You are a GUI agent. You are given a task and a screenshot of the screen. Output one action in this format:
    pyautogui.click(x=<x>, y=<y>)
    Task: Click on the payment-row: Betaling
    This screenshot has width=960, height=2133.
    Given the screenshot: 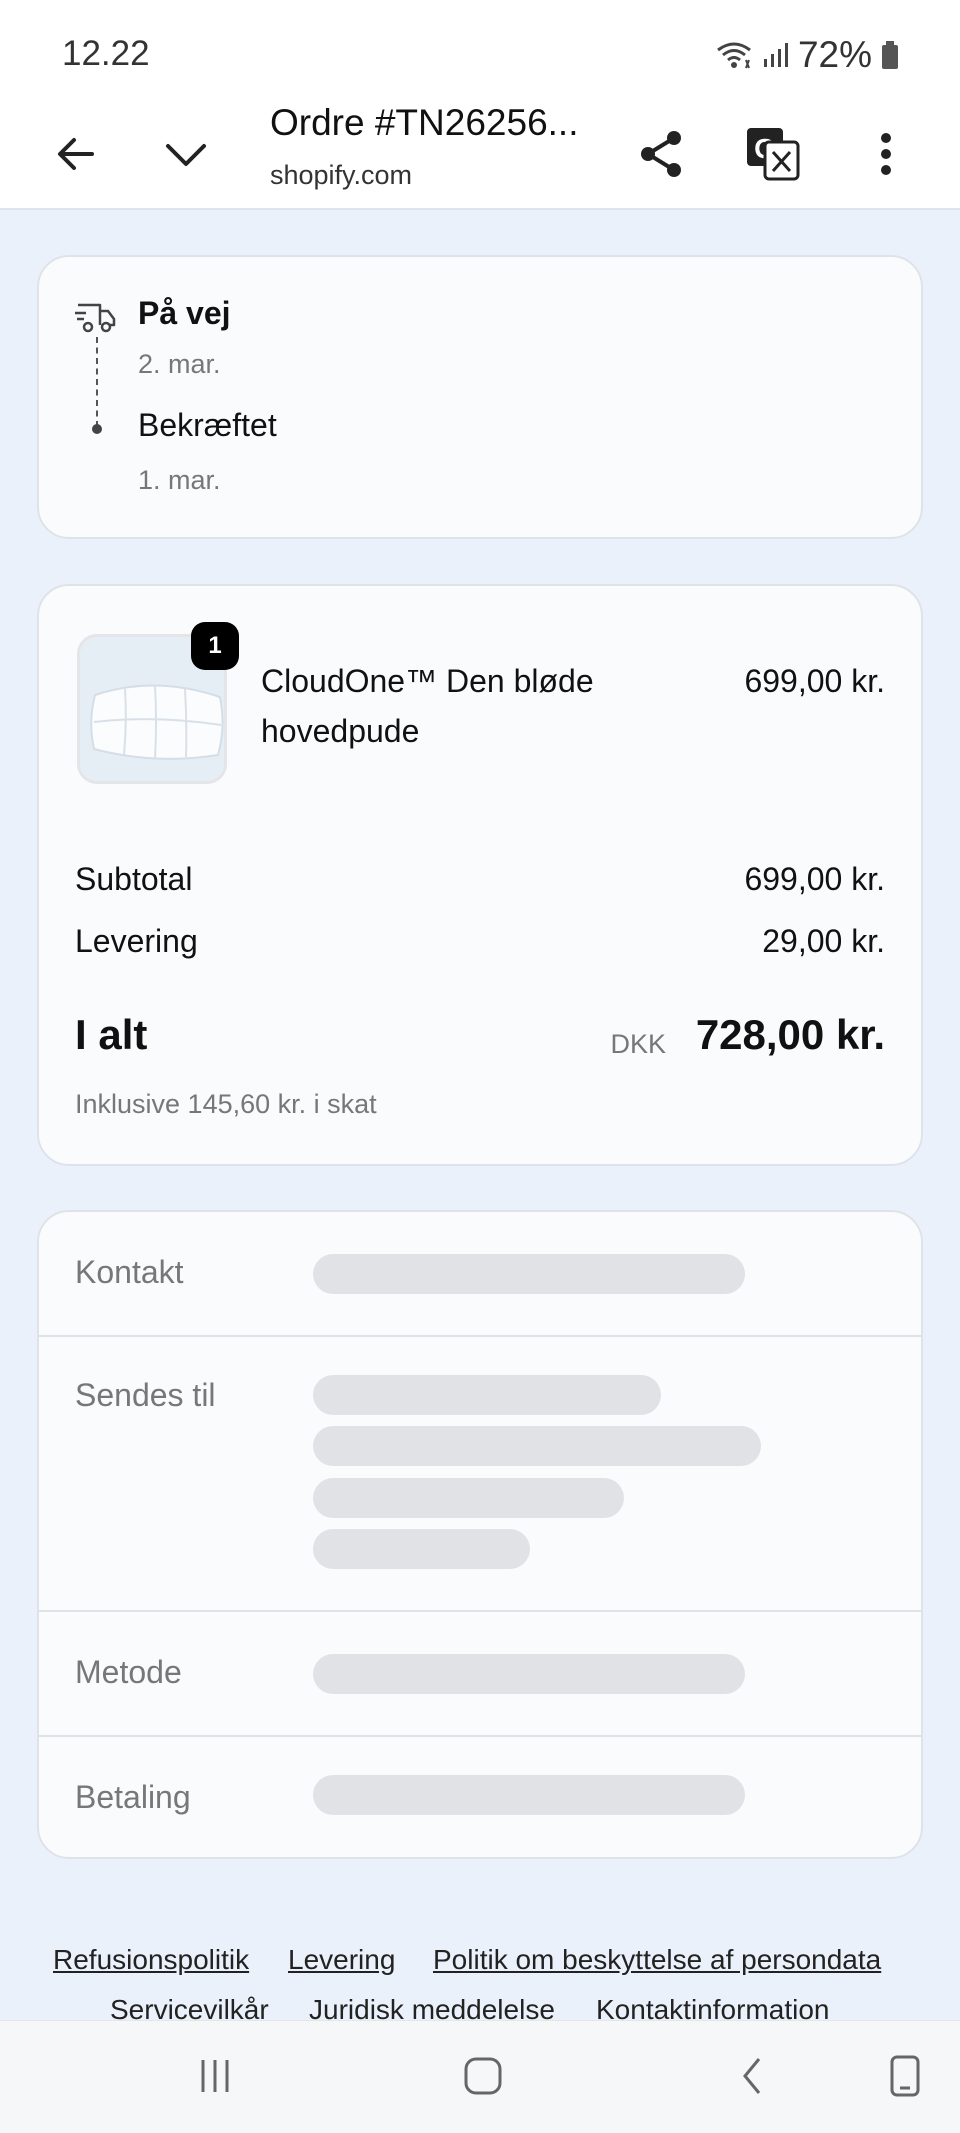 What is the action you would take?
    pyautogui.click(x=480, y=1798)
    